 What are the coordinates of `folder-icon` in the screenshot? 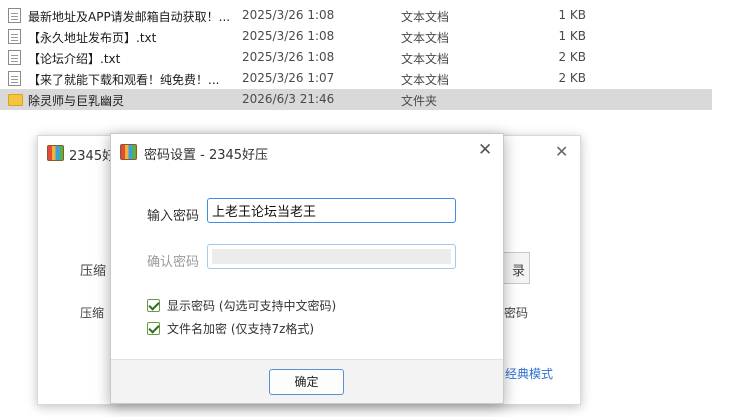 It's located at (15, 100).